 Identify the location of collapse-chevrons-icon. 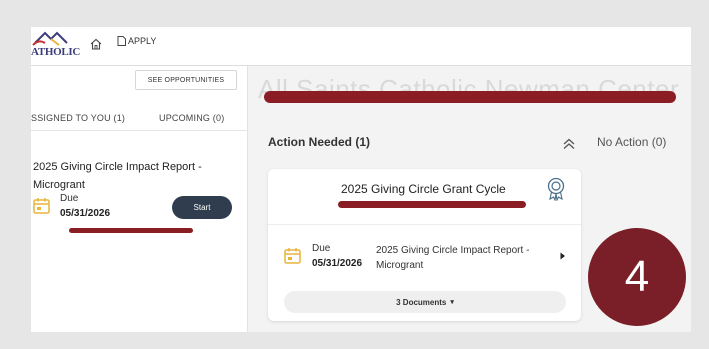
(569, 144).